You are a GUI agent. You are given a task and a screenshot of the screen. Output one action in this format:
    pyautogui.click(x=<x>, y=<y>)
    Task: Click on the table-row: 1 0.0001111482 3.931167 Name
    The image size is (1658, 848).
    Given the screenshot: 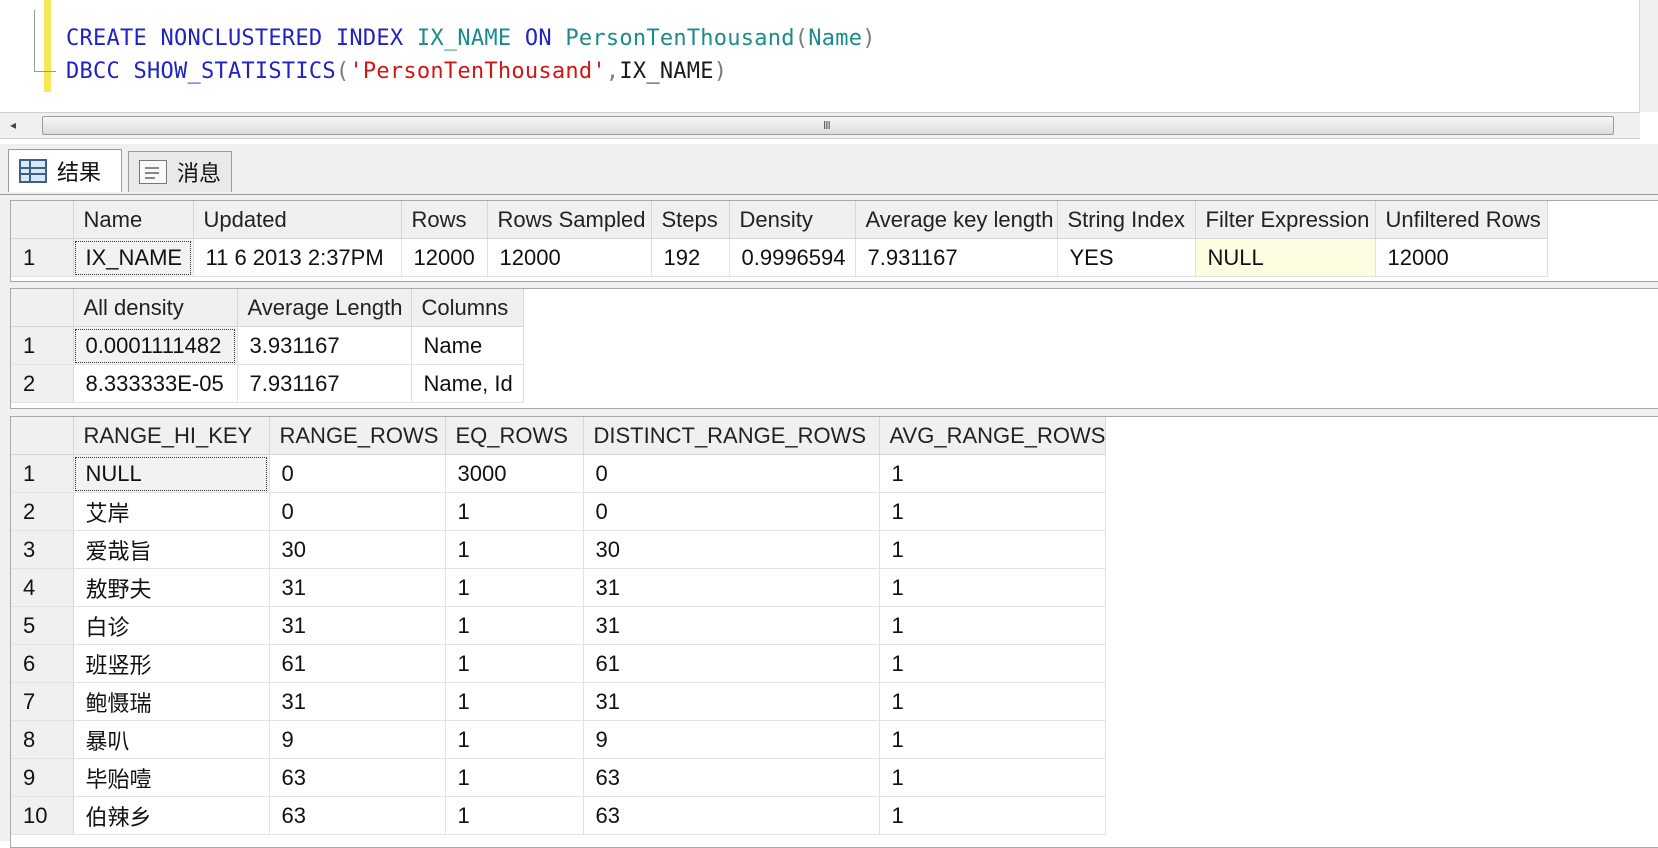 What is the action you would take?
    pyautogui.click(x=267, y=345)
    